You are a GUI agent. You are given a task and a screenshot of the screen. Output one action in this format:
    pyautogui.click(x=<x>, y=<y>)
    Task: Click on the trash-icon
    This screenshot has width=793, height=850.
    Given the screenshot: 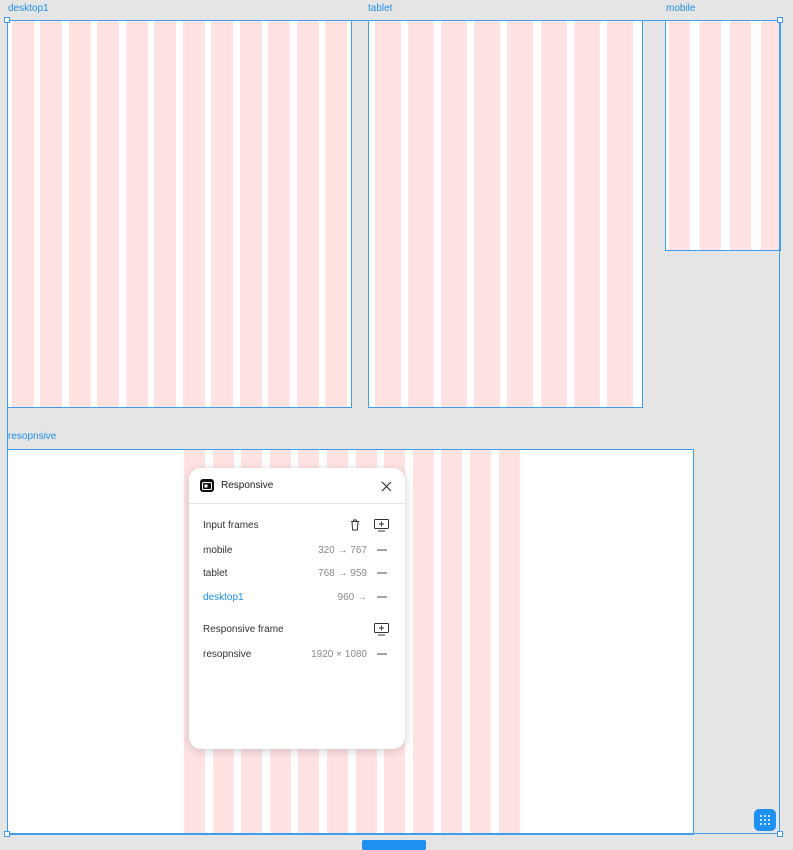 What is the action you would take?
    pyautogui.click(x=355, y=525)
    